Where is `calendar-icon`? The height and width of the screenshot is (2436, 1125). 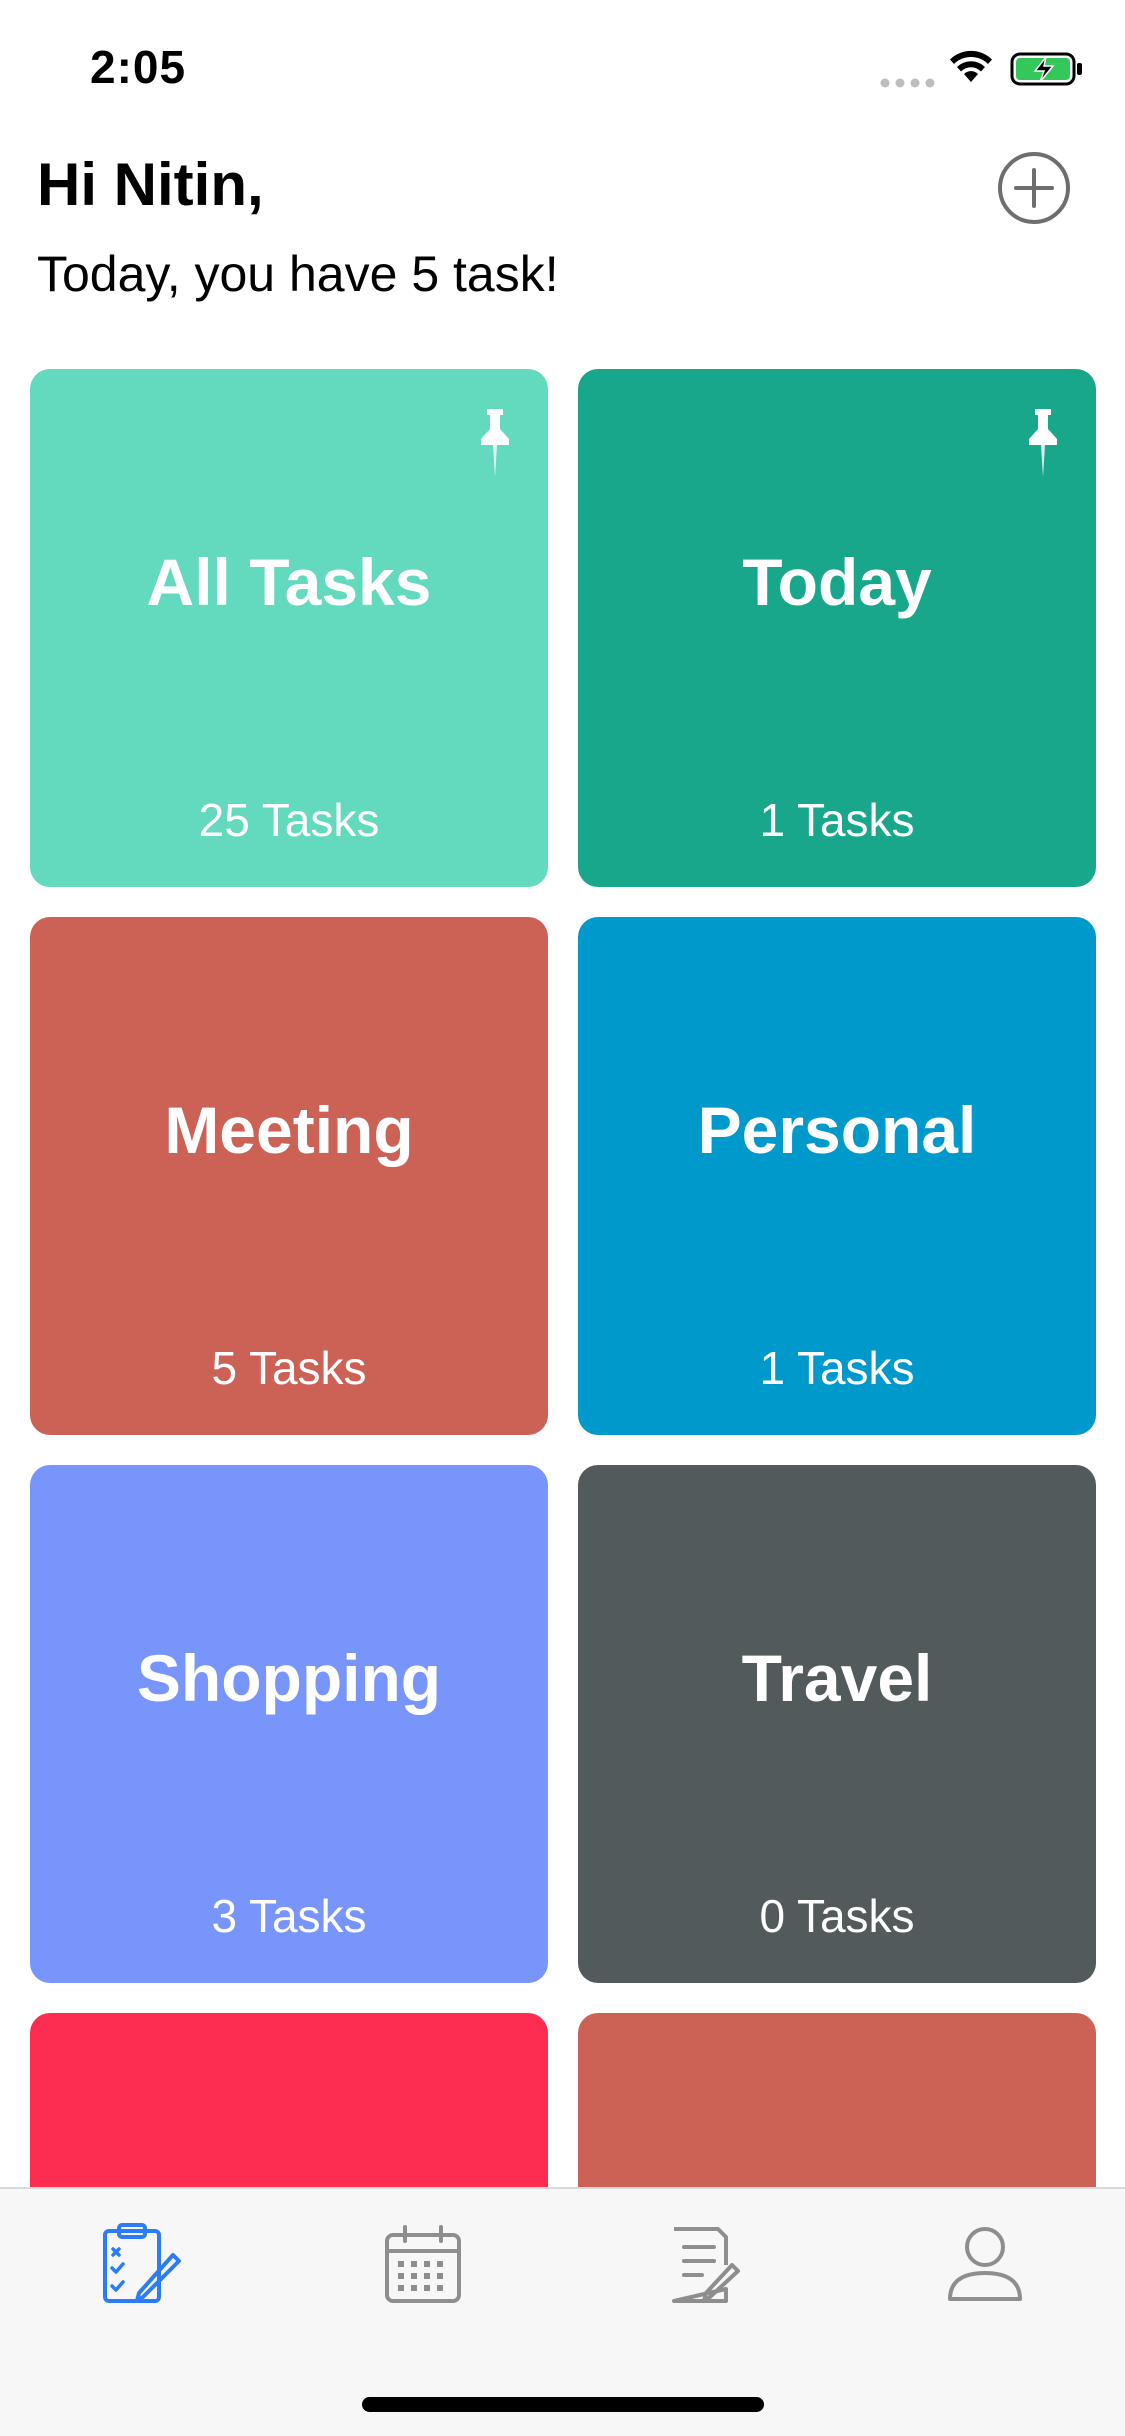
calendar-icon is located at coordinates (423, 2264).